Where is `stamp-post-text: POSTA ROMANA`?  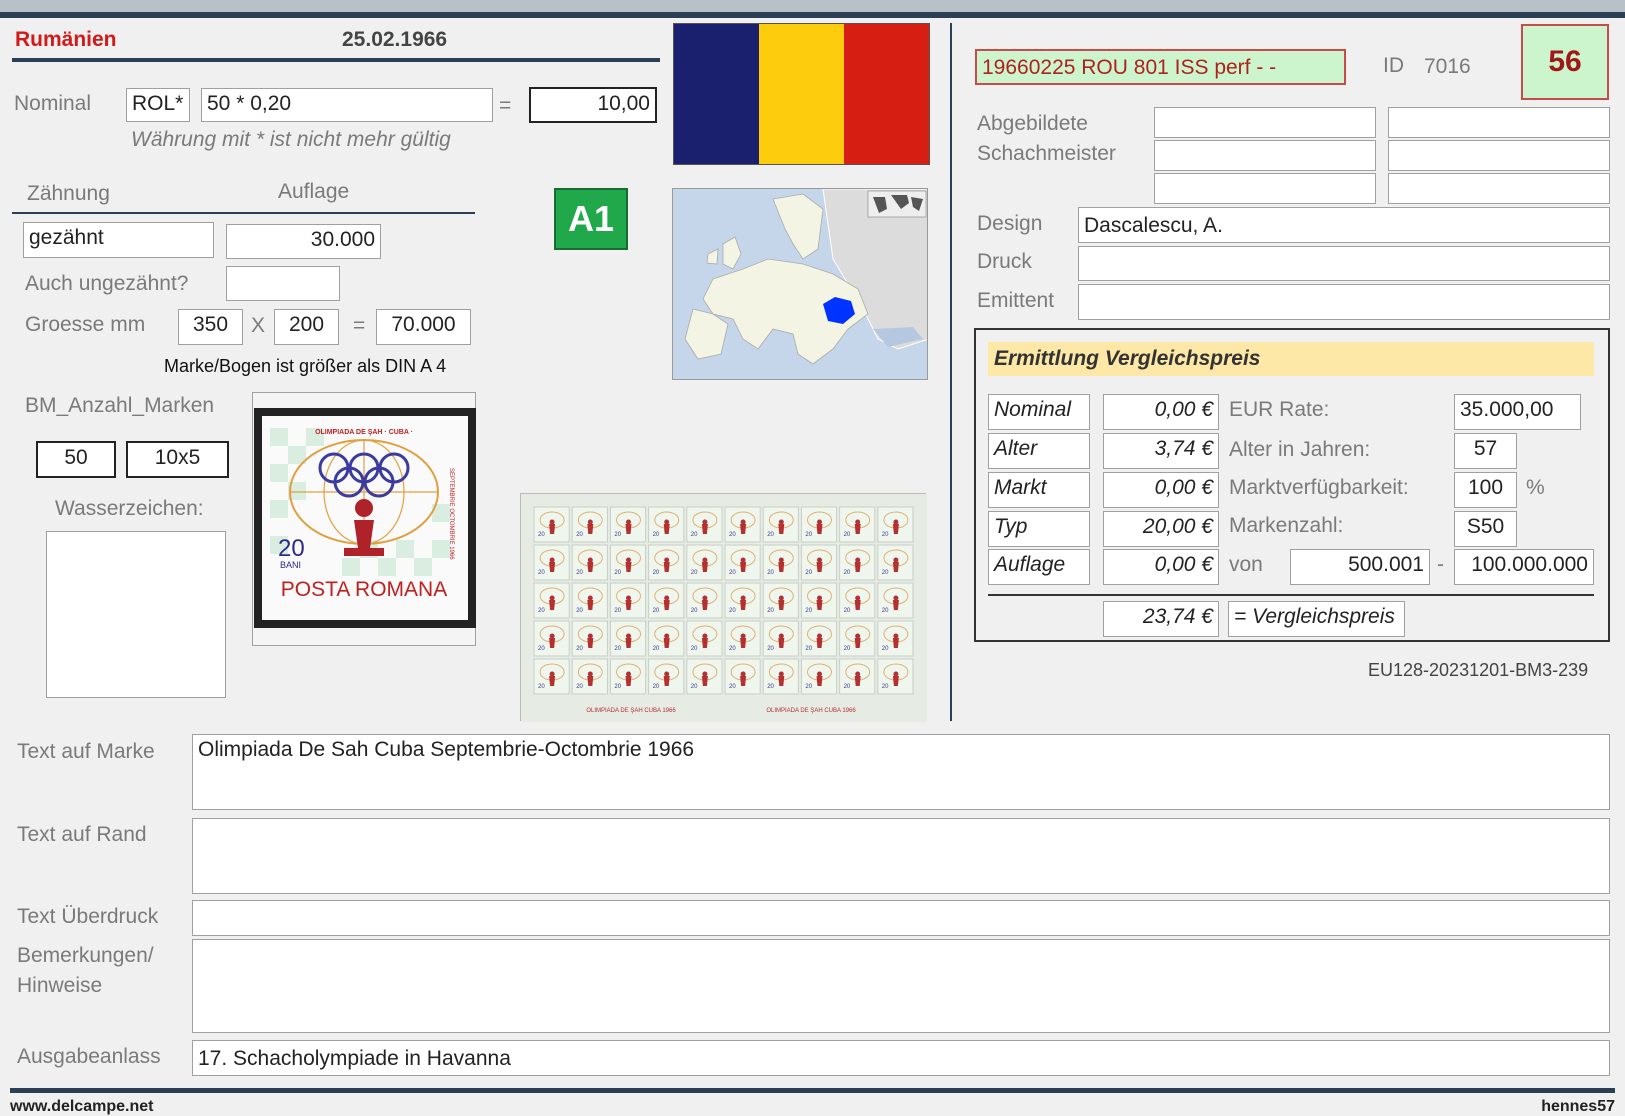
stamp-post-text: POSTA ROMANA is located at coordinates (364, 589).